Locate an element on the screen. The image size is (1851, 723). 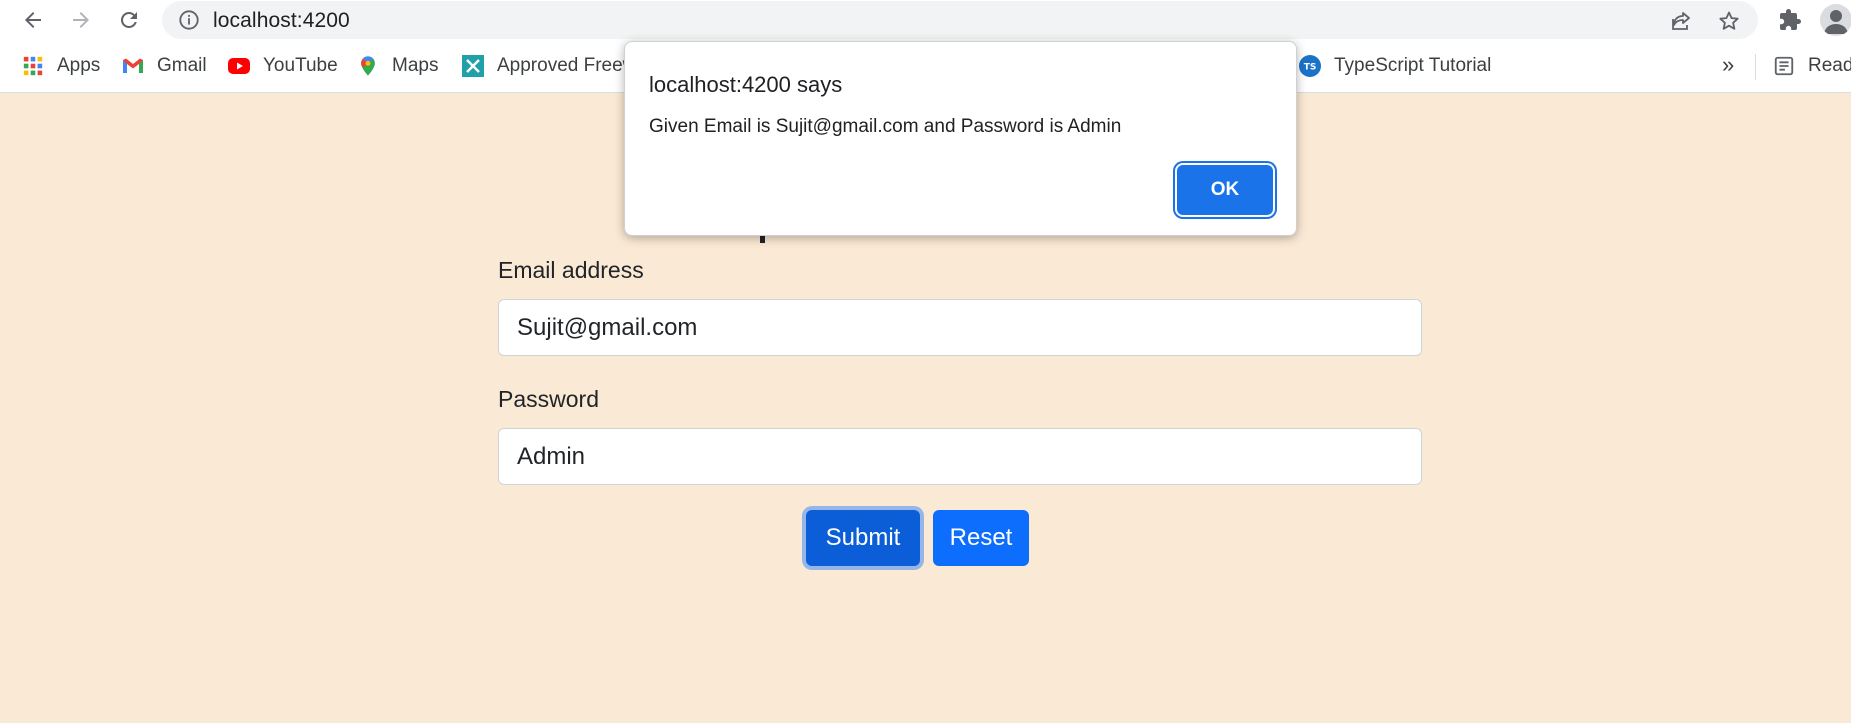
bookmark-gmail: Gmail is located at coordinates (164, 66).